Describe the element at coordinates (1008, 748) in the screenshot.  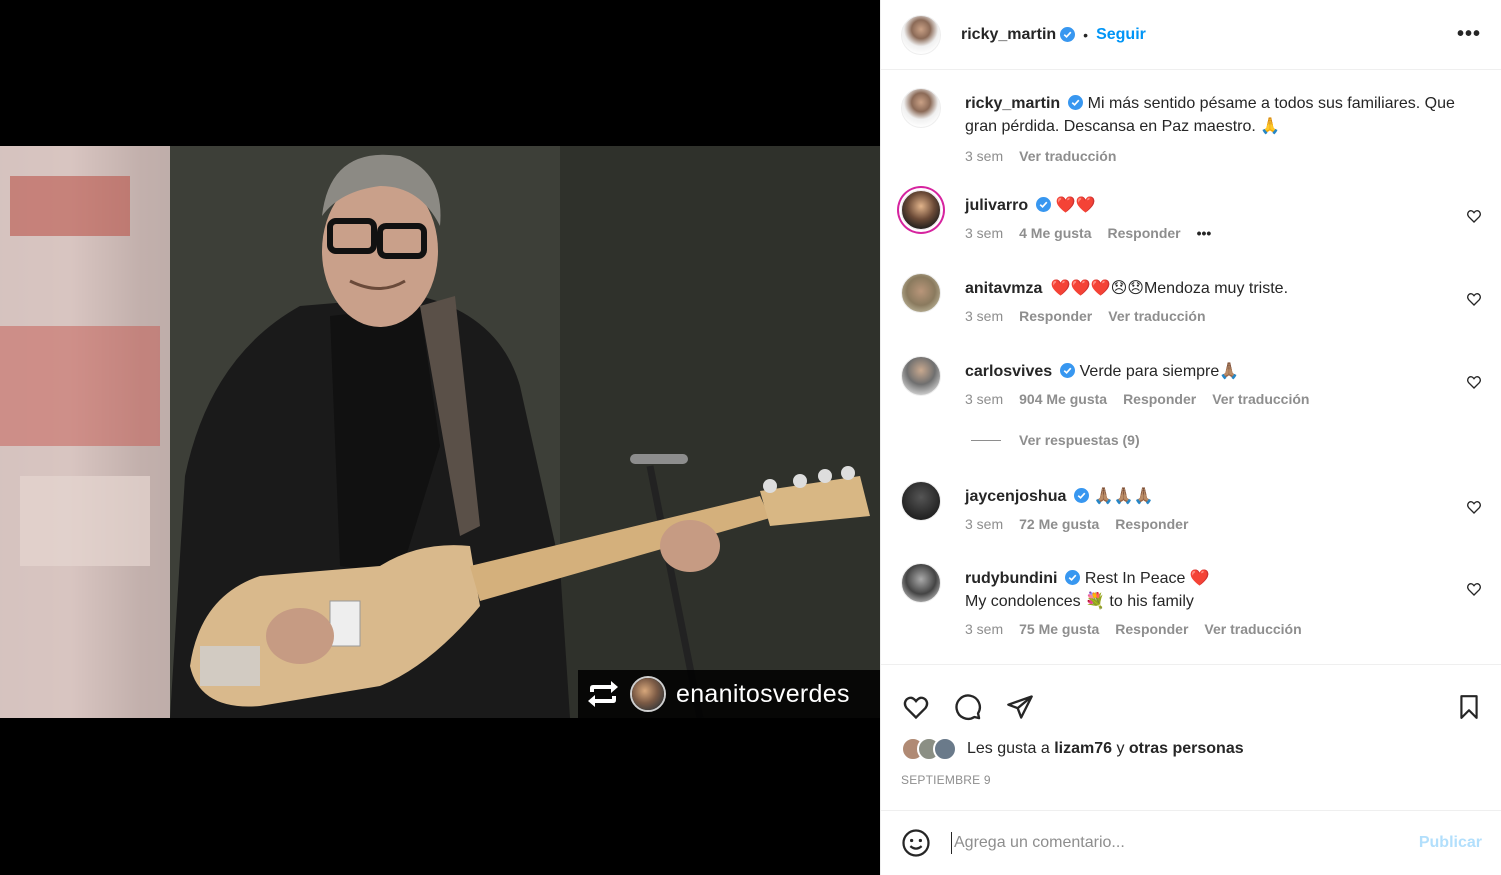
I see `likes-prefix: Les gusta a` at that location.